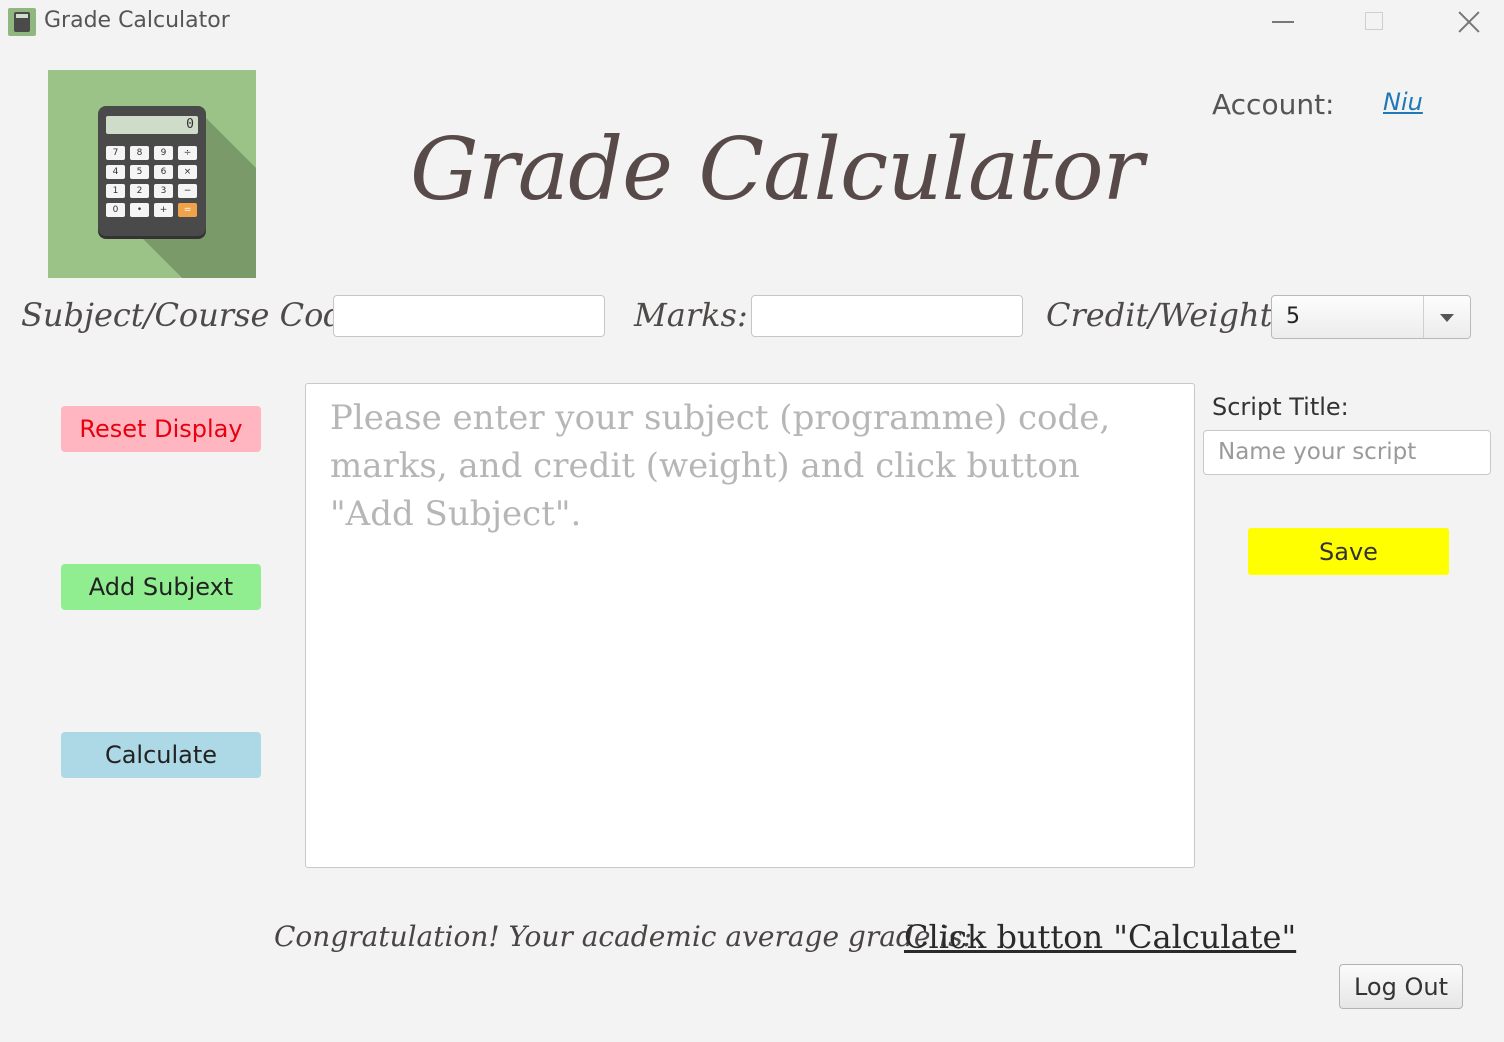 This screenshot has width=1504, height=1042. Describe the element at coordinates (187, 153) in the screenshot. I see `calc-key: ÷` at that location.